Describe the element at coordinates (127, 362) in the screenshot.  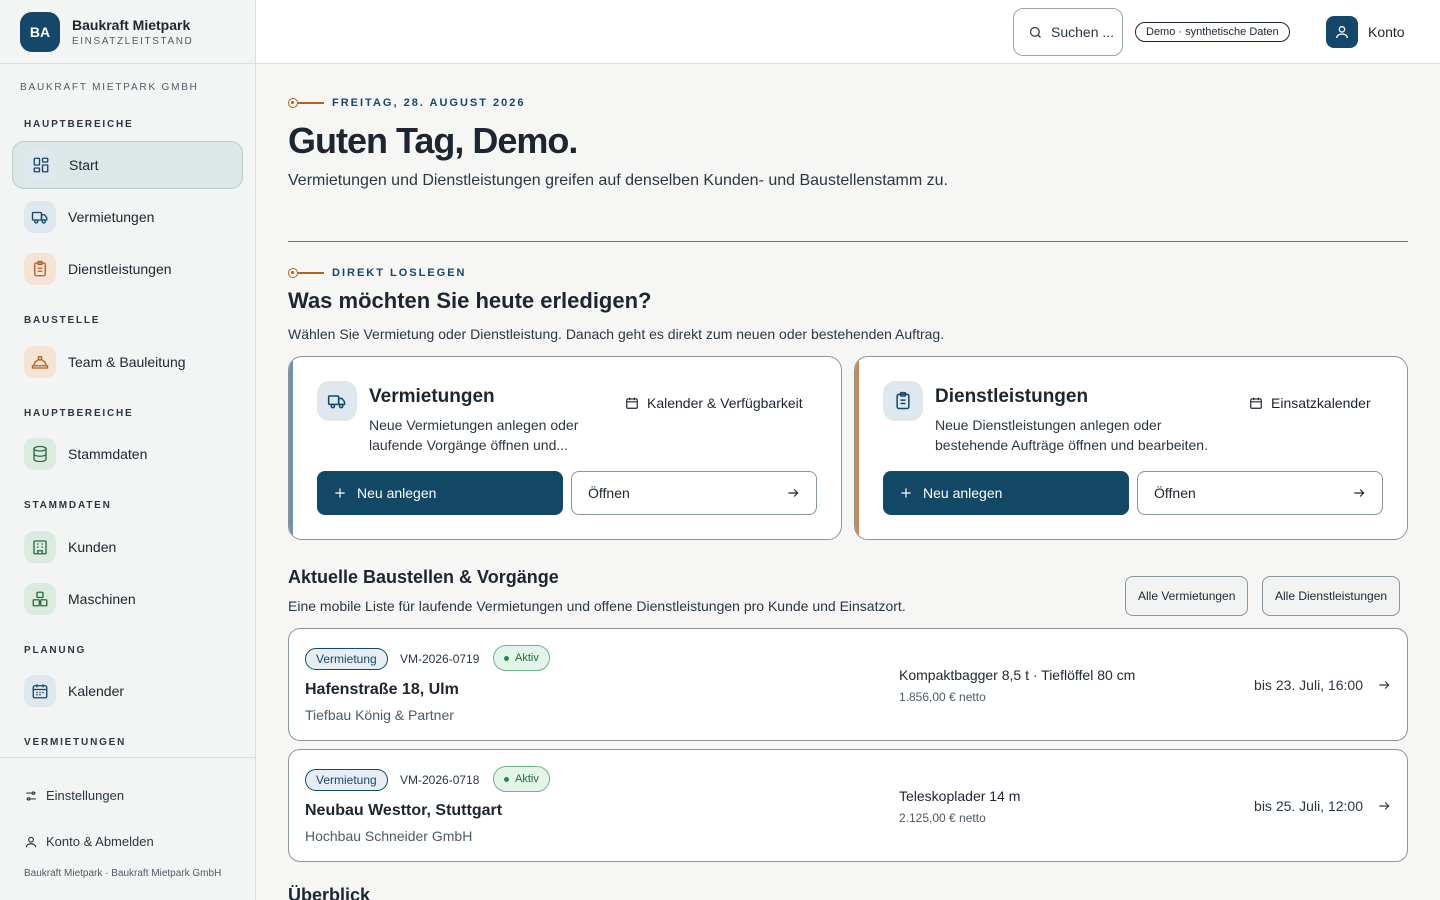
I see `sidebar-item-team: Team & Bauleitung` at that location.